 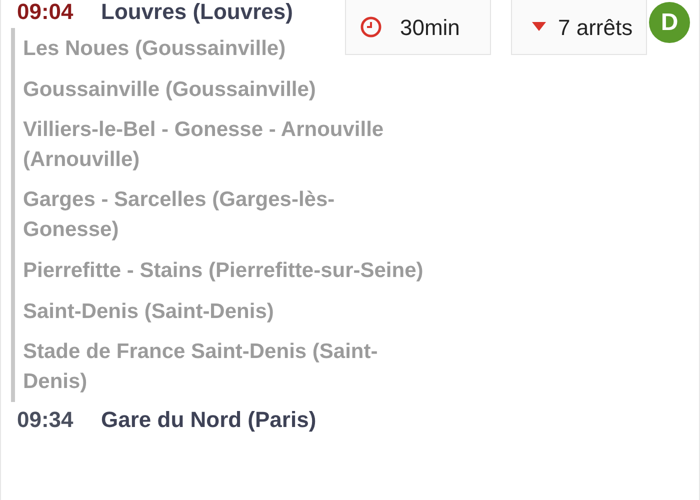 What do you see at coordinates (197, 12) in the screenshot?
I see `station-name: Louvres (Louvres)` at bounding box center [197, 12].